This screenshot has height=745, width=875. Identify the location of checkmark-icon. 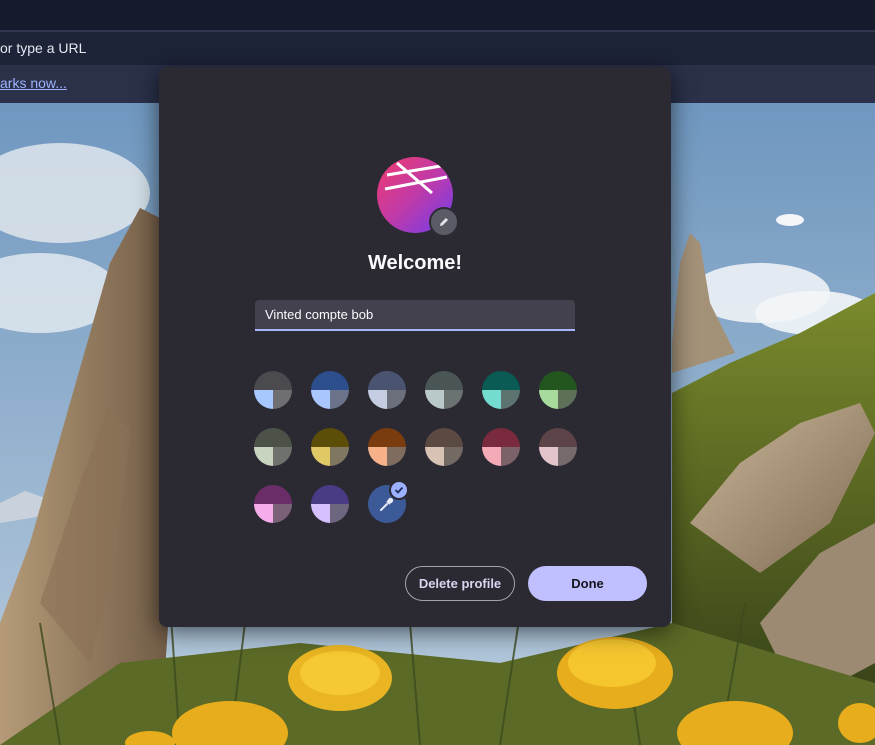
(399, 490).